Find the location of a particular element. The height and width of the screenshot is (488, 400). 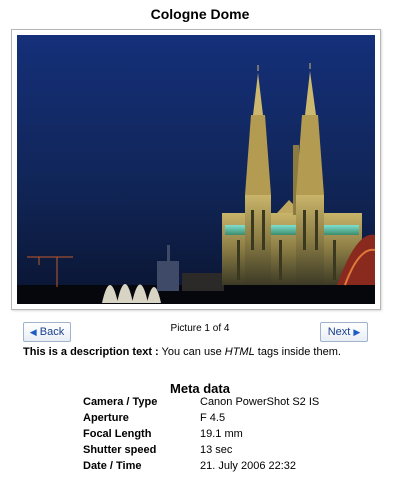

description-emphasis: HTML is located at coordinates (239, 352).